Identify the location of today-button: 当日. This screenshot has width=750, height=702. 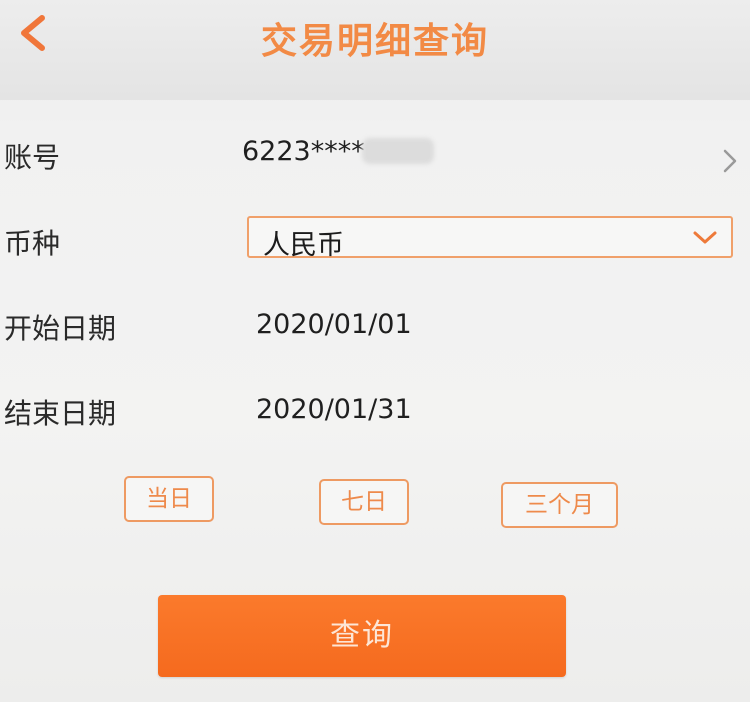
(169, 499).